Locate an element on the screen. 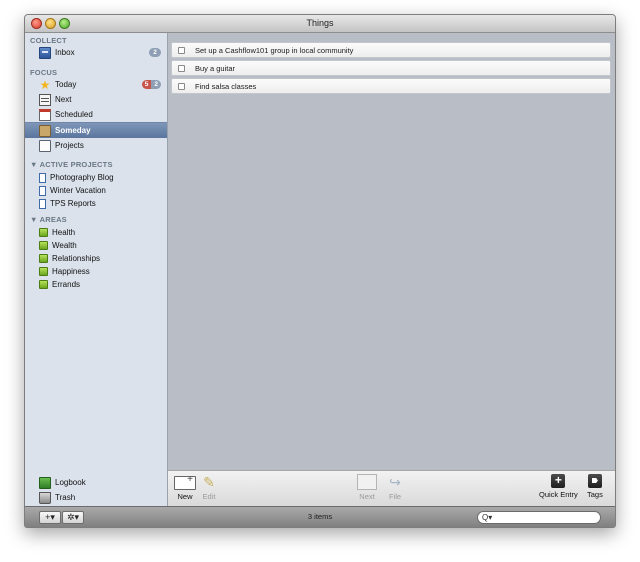  search-field: Q▾ is located at coordinates (539, 517).